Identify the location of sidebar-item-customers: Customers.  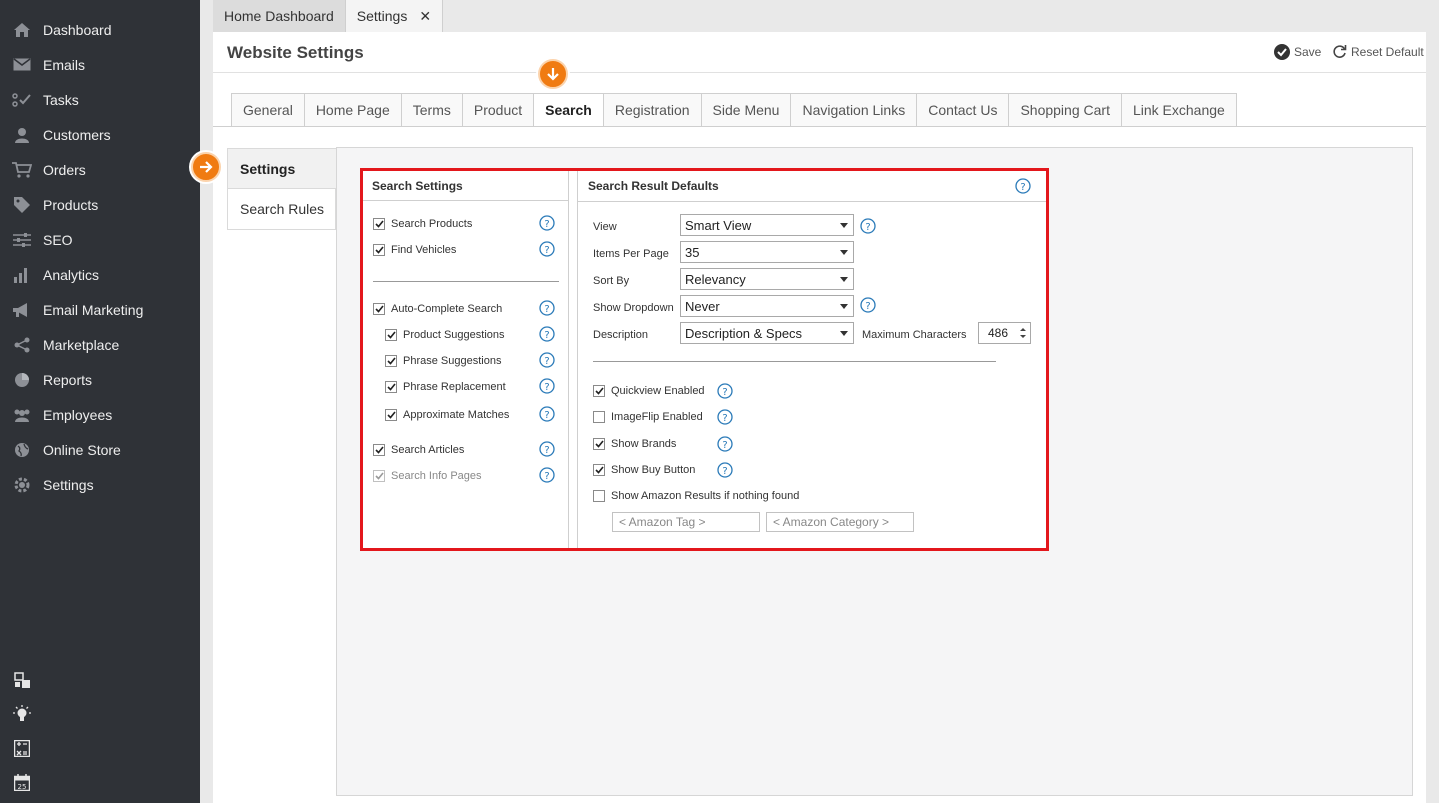
(100, 134).